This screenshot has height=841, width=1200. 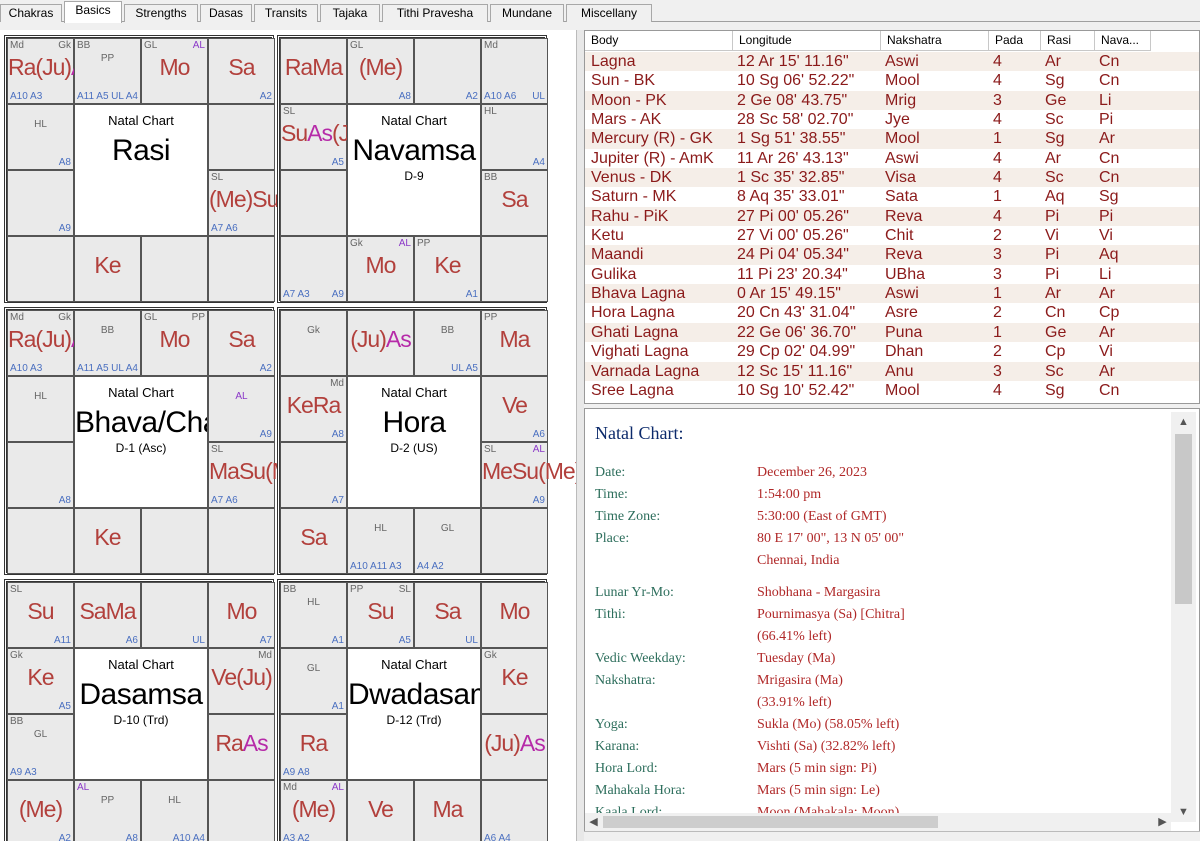 What do you see at coordinates (380, 541) in the screenshot?
I see `chart-house: A10 A11 A3 HL` at bounding box center [380, 541].